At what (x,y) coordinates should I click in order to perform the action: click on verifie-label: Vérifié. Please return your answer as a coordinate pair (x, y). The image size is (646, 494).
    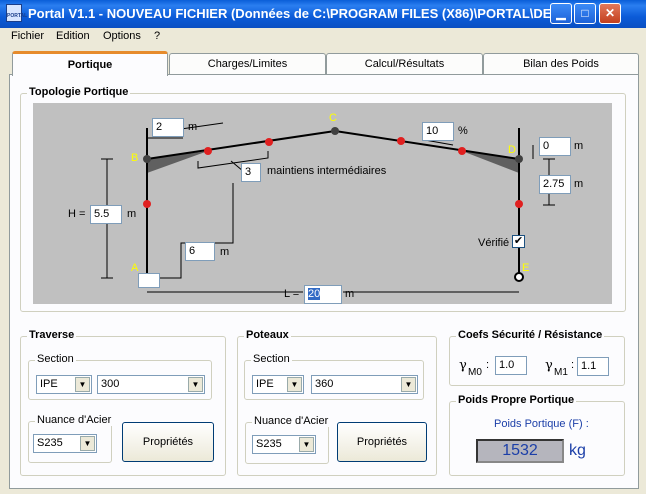
    Looking at the image, I should click on (494, 243).